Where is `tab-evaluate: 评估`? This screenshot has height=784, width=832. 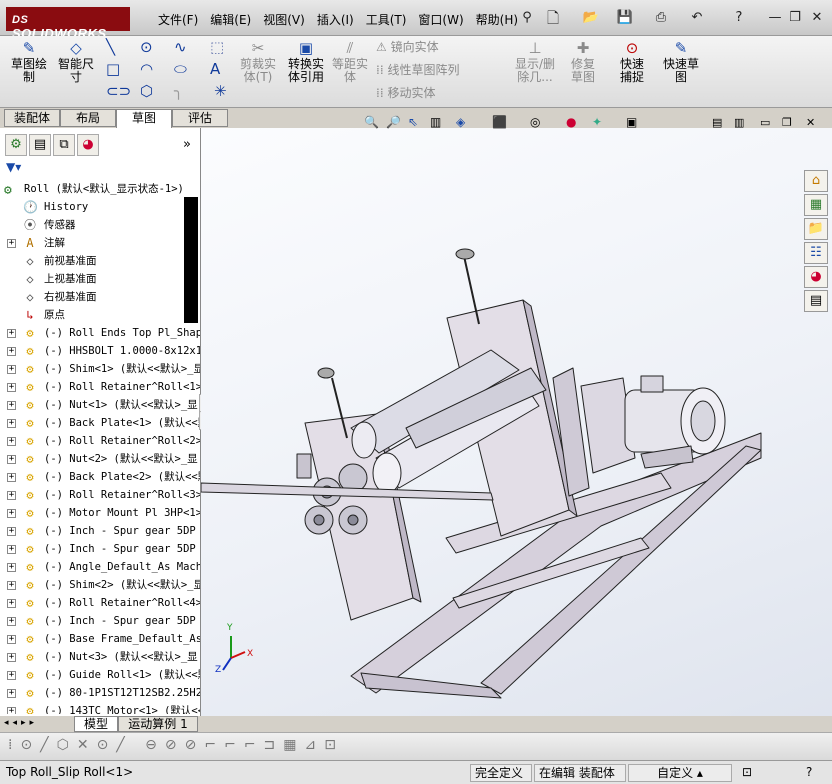 tab-evaluate: 评估 is located at coordinates (200, 118).